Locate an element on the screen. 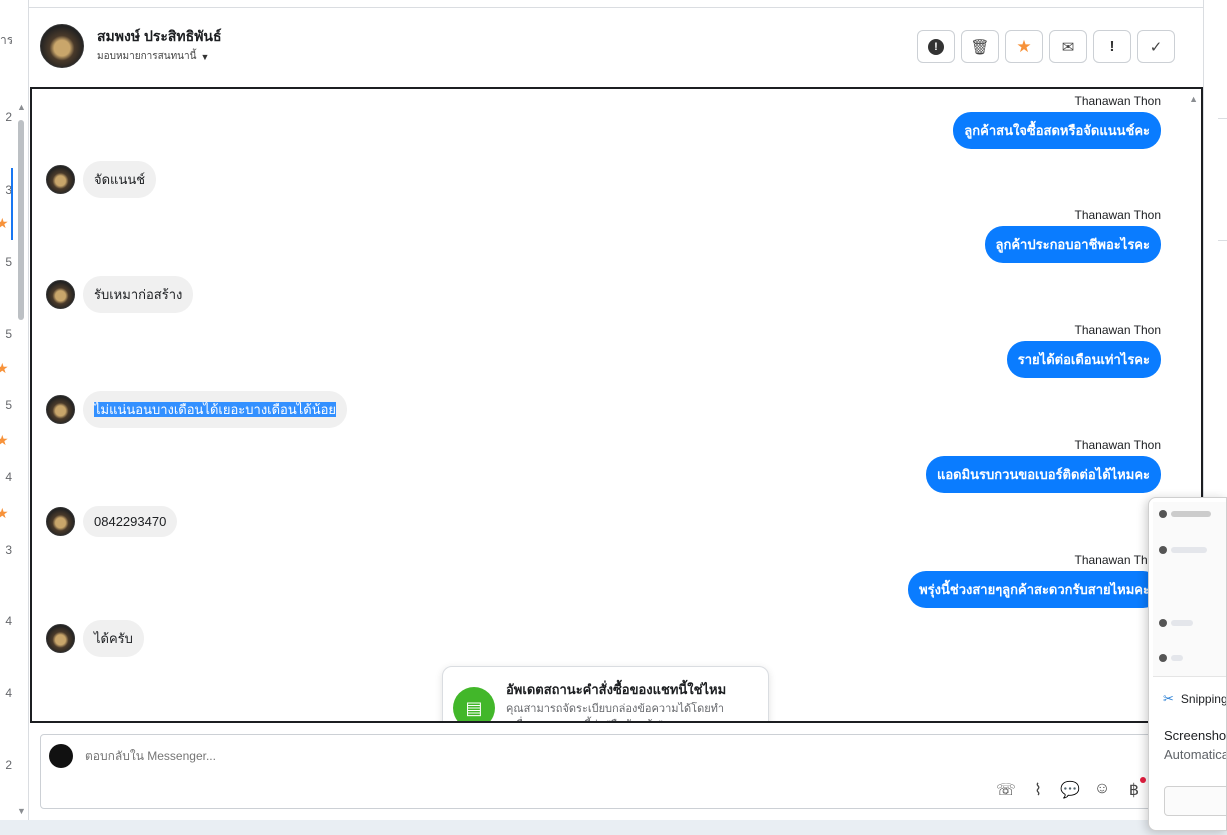 This screenshot has width=1227, height=835. message-bubble: ไม่แน่นอนบางเดือนได้เยอะบางเดือนได้น้อย is located at coordinates (215, 409).